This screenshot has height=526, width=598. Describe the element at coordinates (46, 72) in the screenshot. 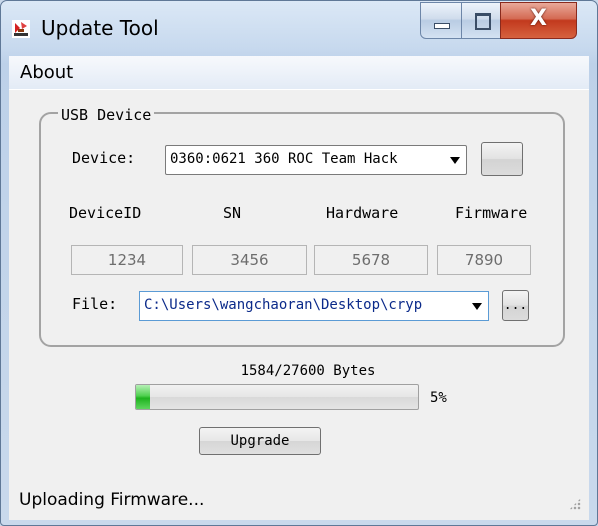

I see `menu-item-about: About` at that location.